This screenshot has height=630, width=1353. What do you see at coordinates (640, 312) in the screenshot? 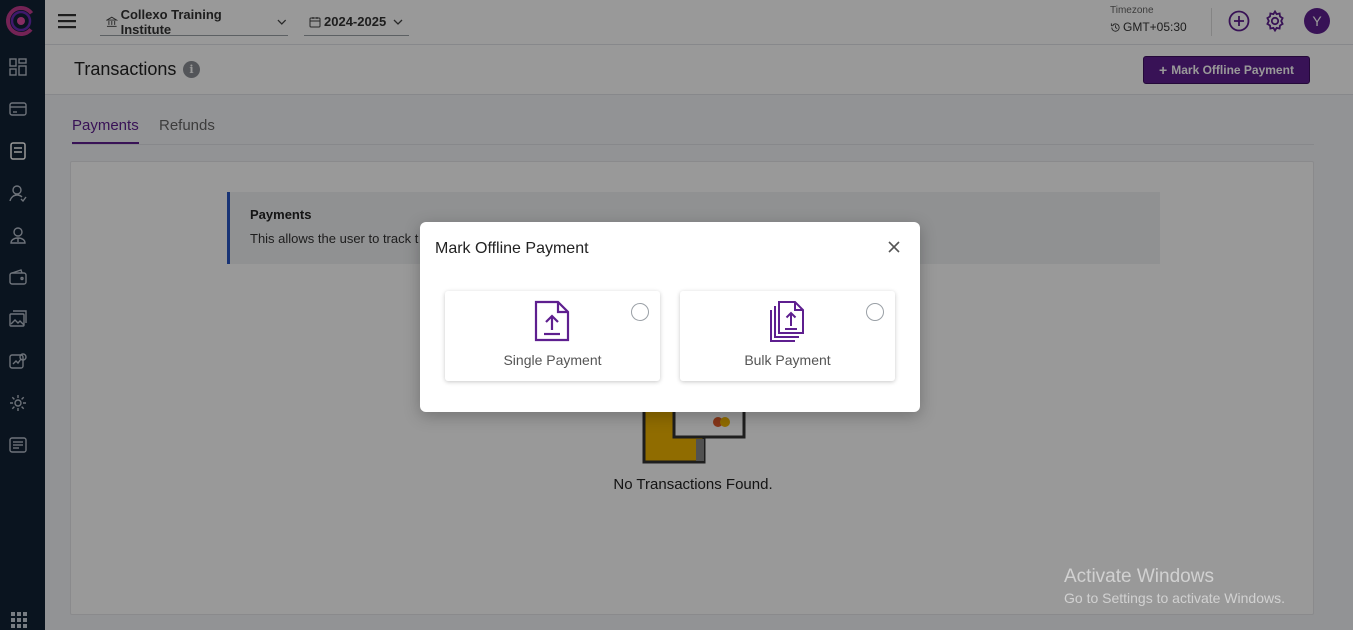
I see `single-payment-radio` at bounding box center [640, 312].